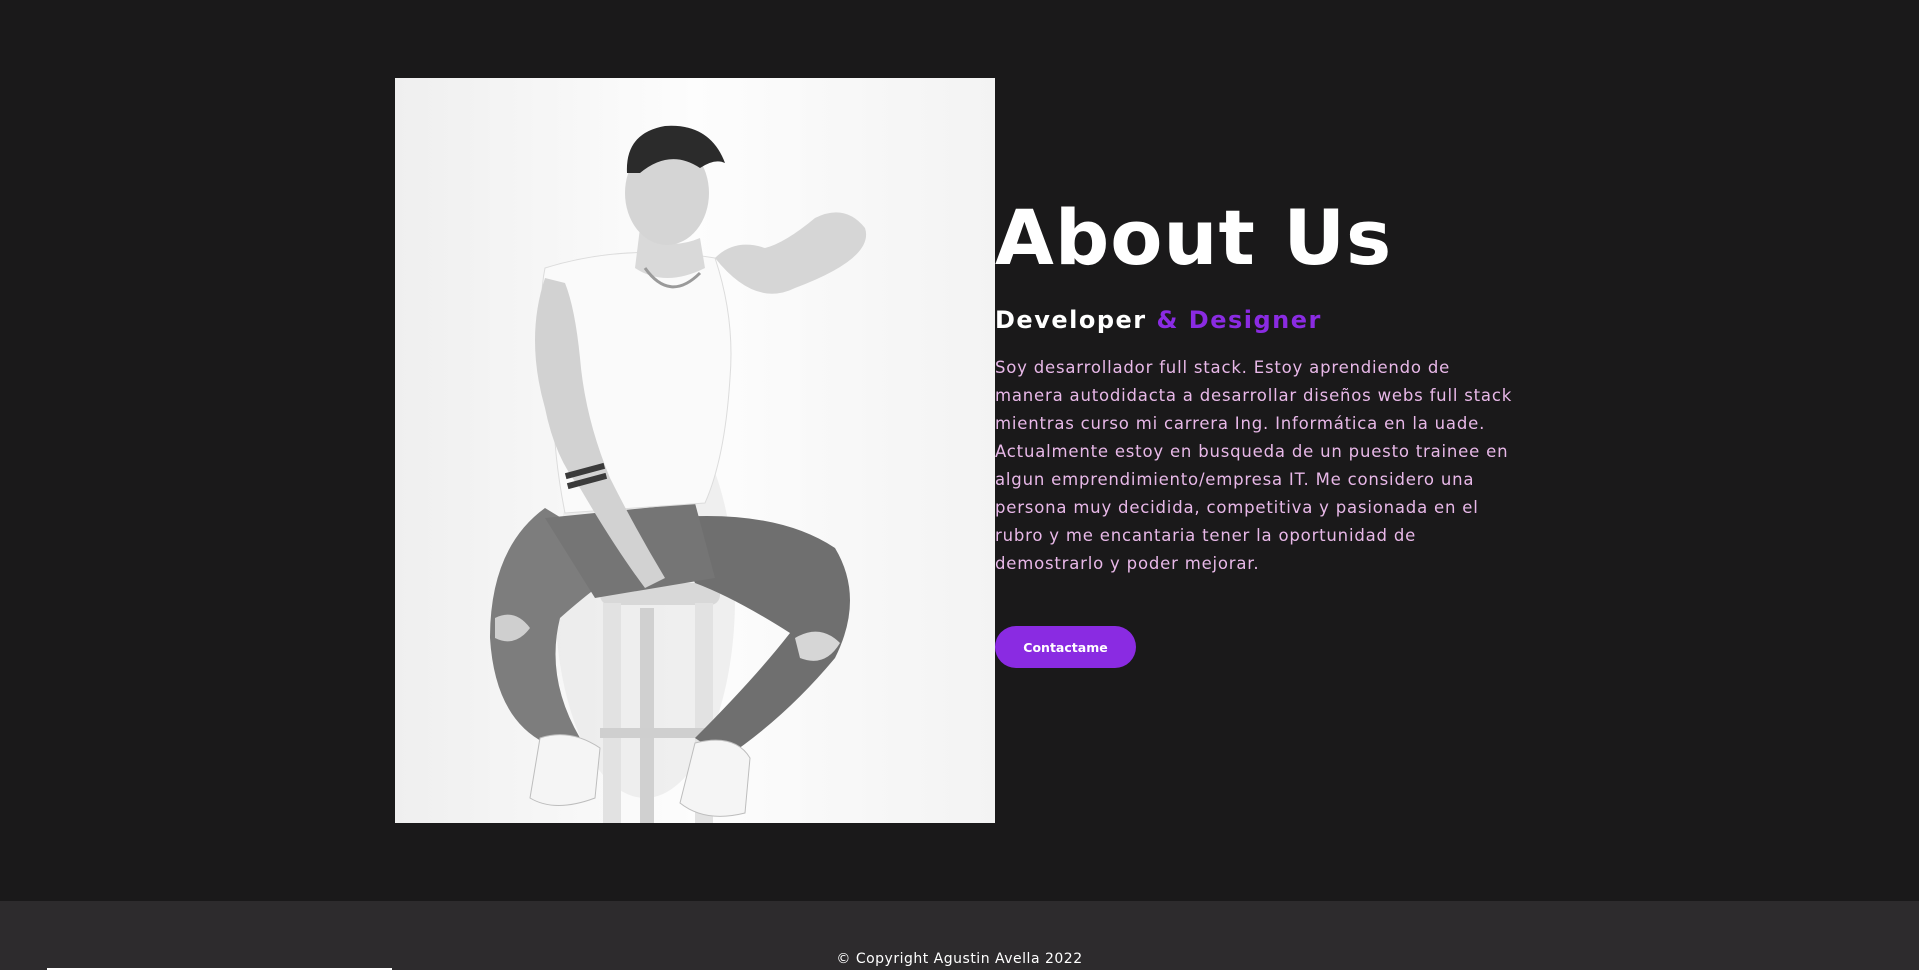  I want to click on subtitle-developer: Developer, so click(1076, 320).